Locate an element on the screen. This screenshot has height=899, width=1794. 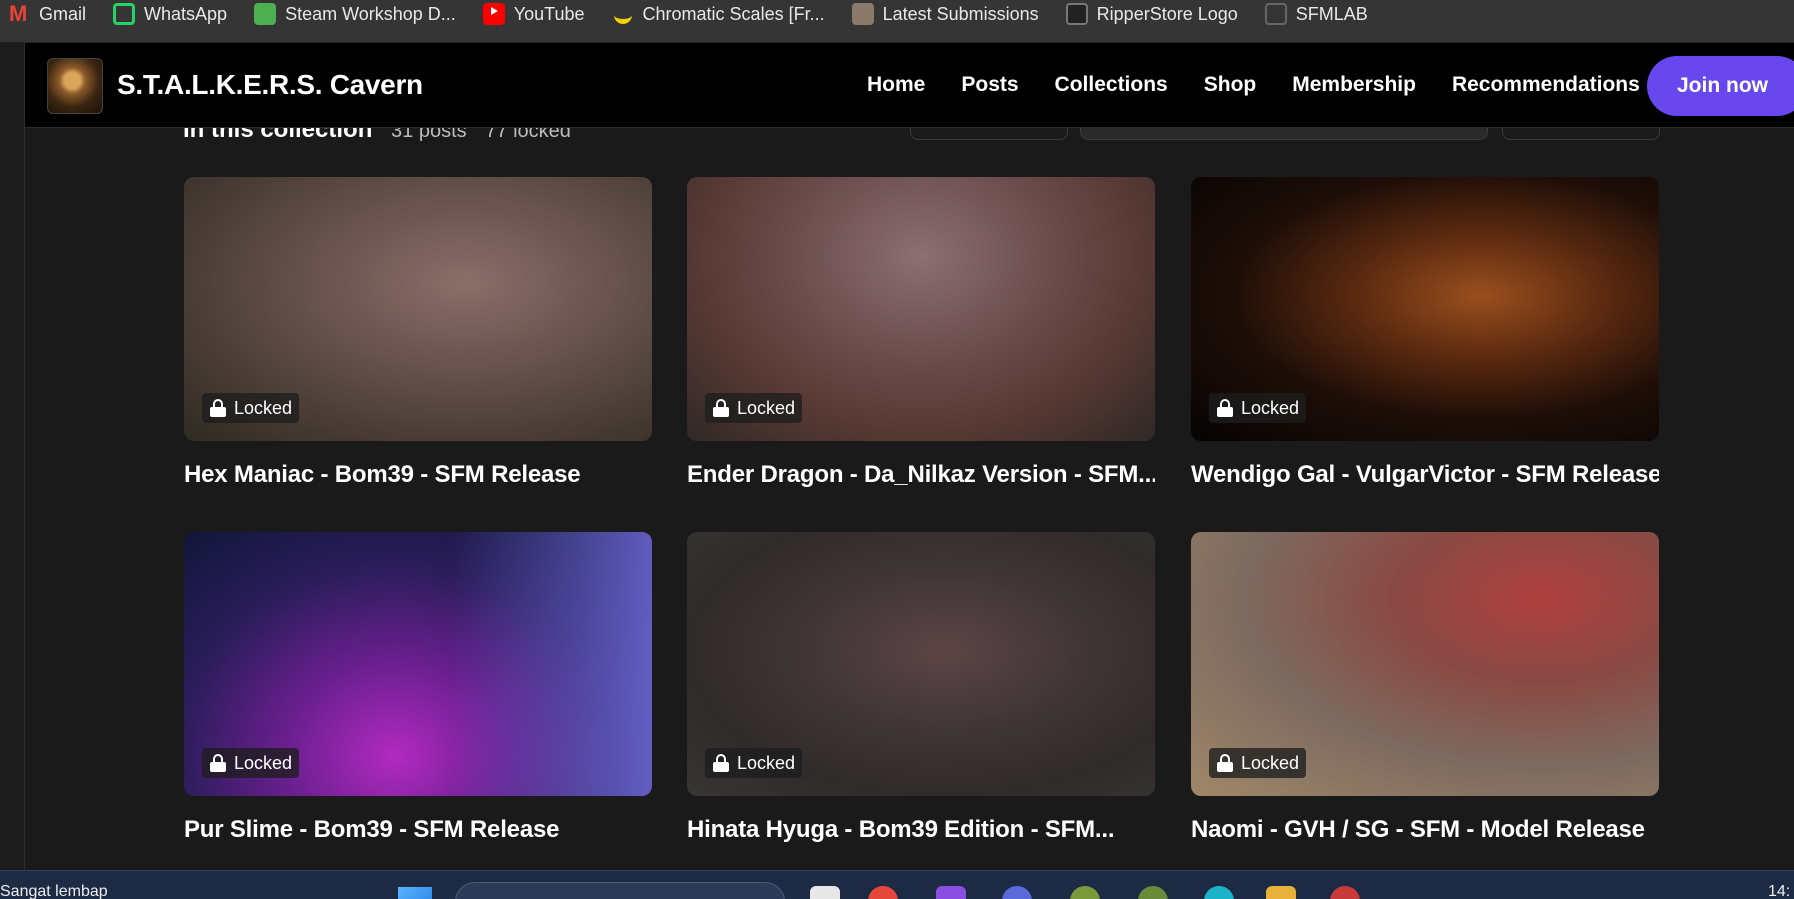
join-now-button: Join now is located at coordinates (1720, 86).